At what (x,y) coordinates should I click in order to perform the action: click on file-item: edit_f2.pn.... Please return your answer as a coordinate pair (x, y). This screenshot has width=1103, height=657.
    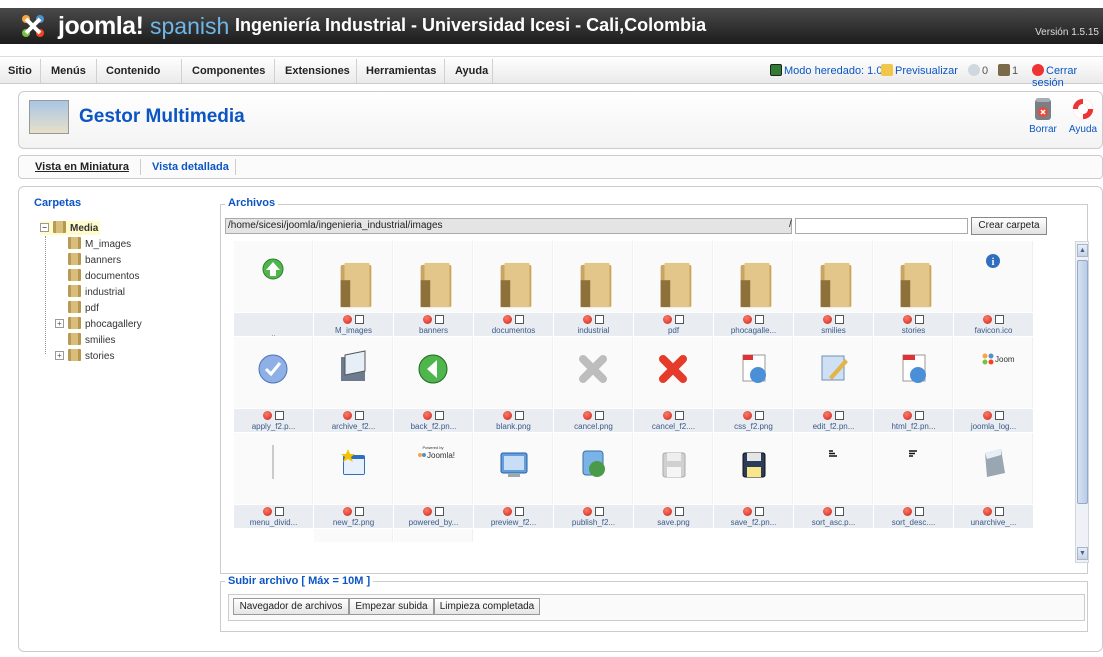
    Looking at the image, I should click on (833, 384).